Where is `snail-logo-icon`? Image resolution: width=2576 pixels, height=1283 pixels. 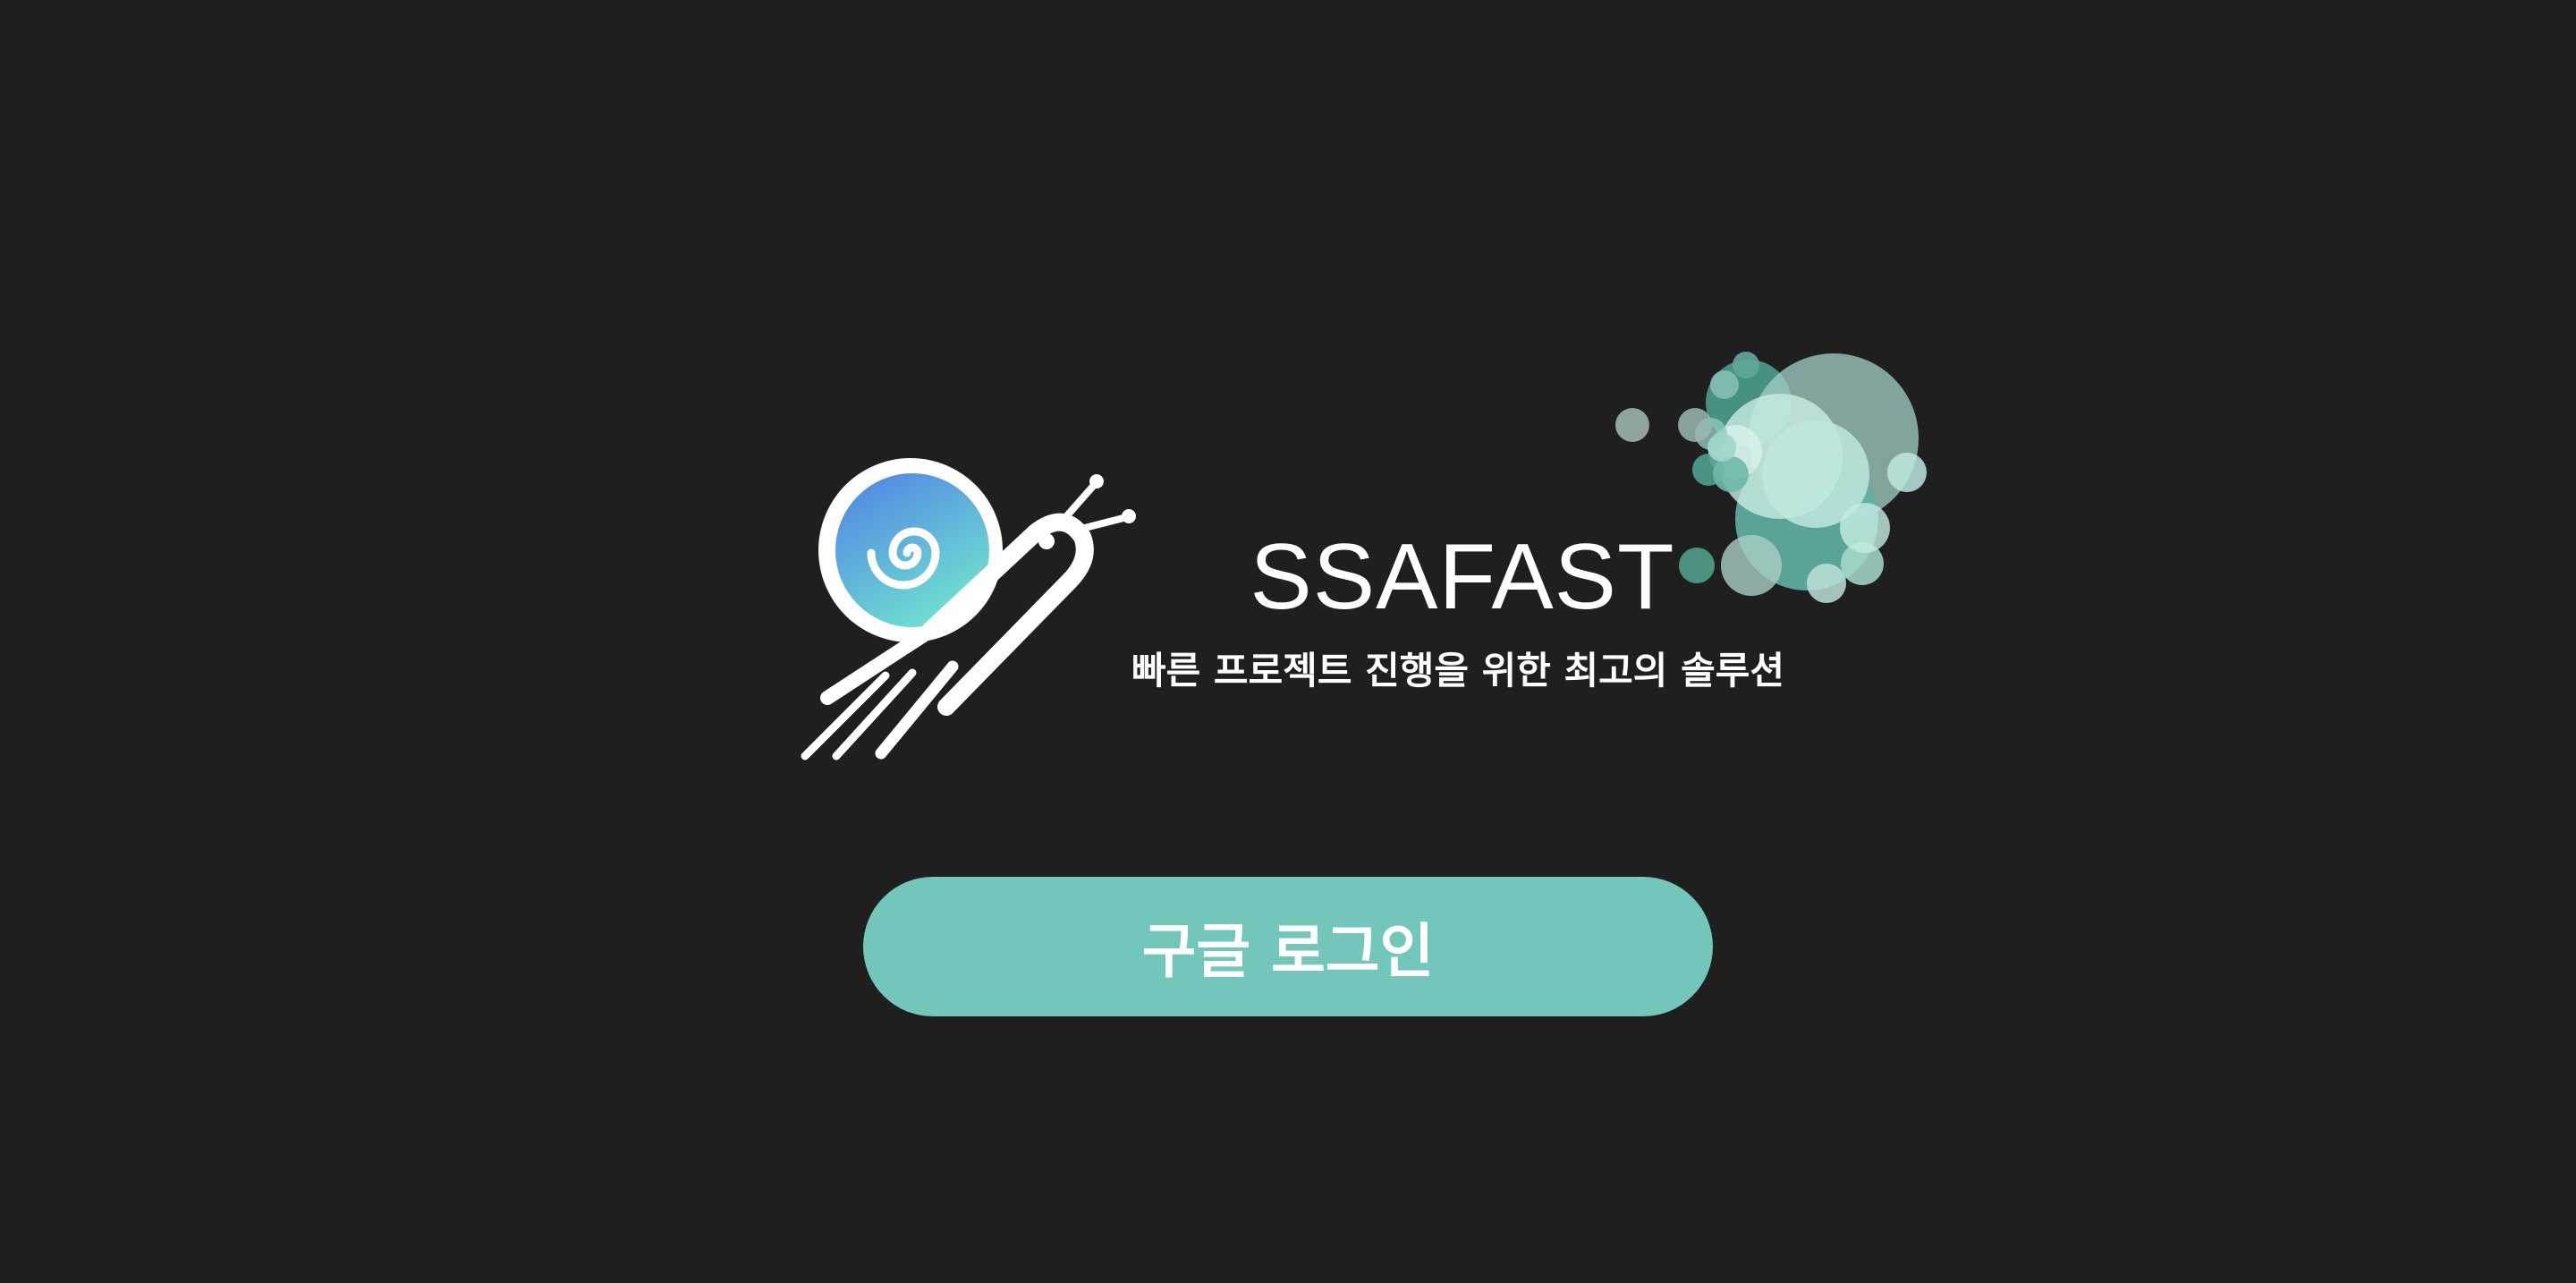 snail-logo-icon is located at coordinates (968, 609).